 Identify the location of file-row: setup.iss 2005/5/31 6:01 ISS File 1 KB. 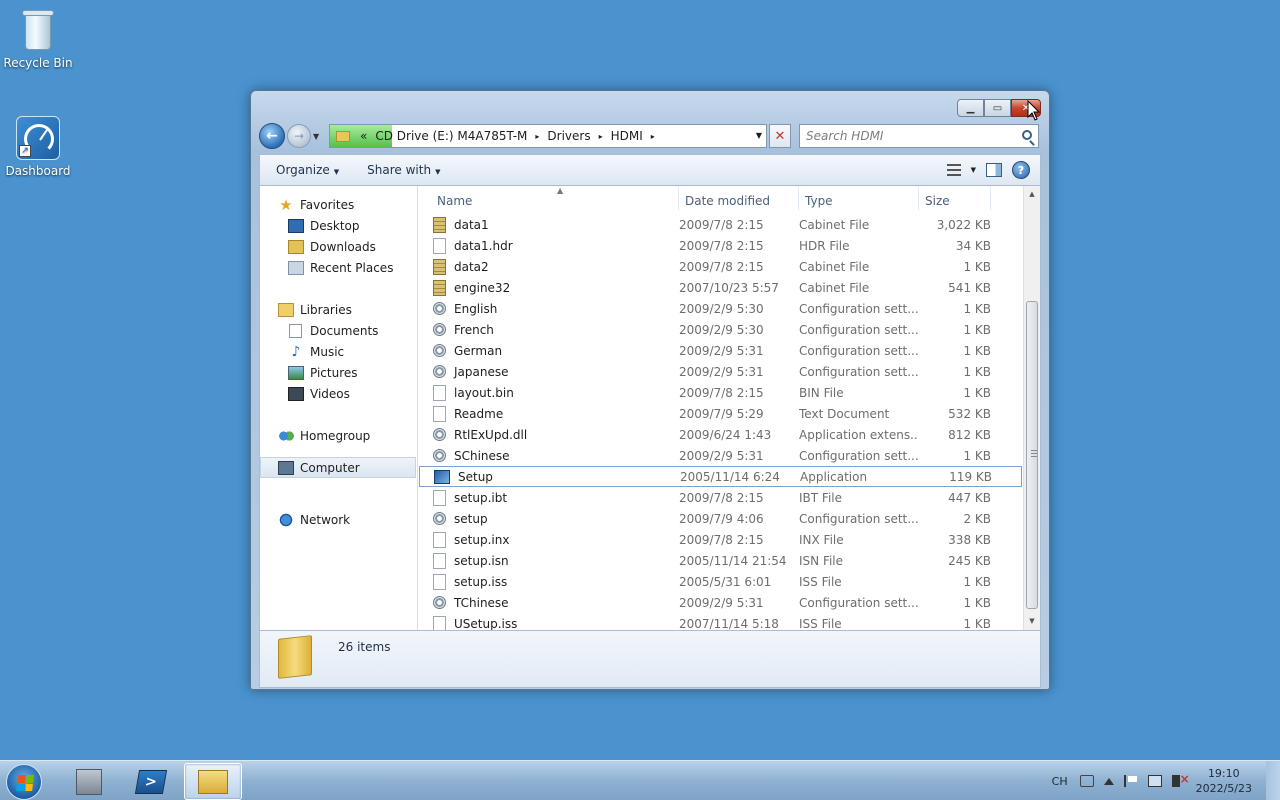
(720, 581).